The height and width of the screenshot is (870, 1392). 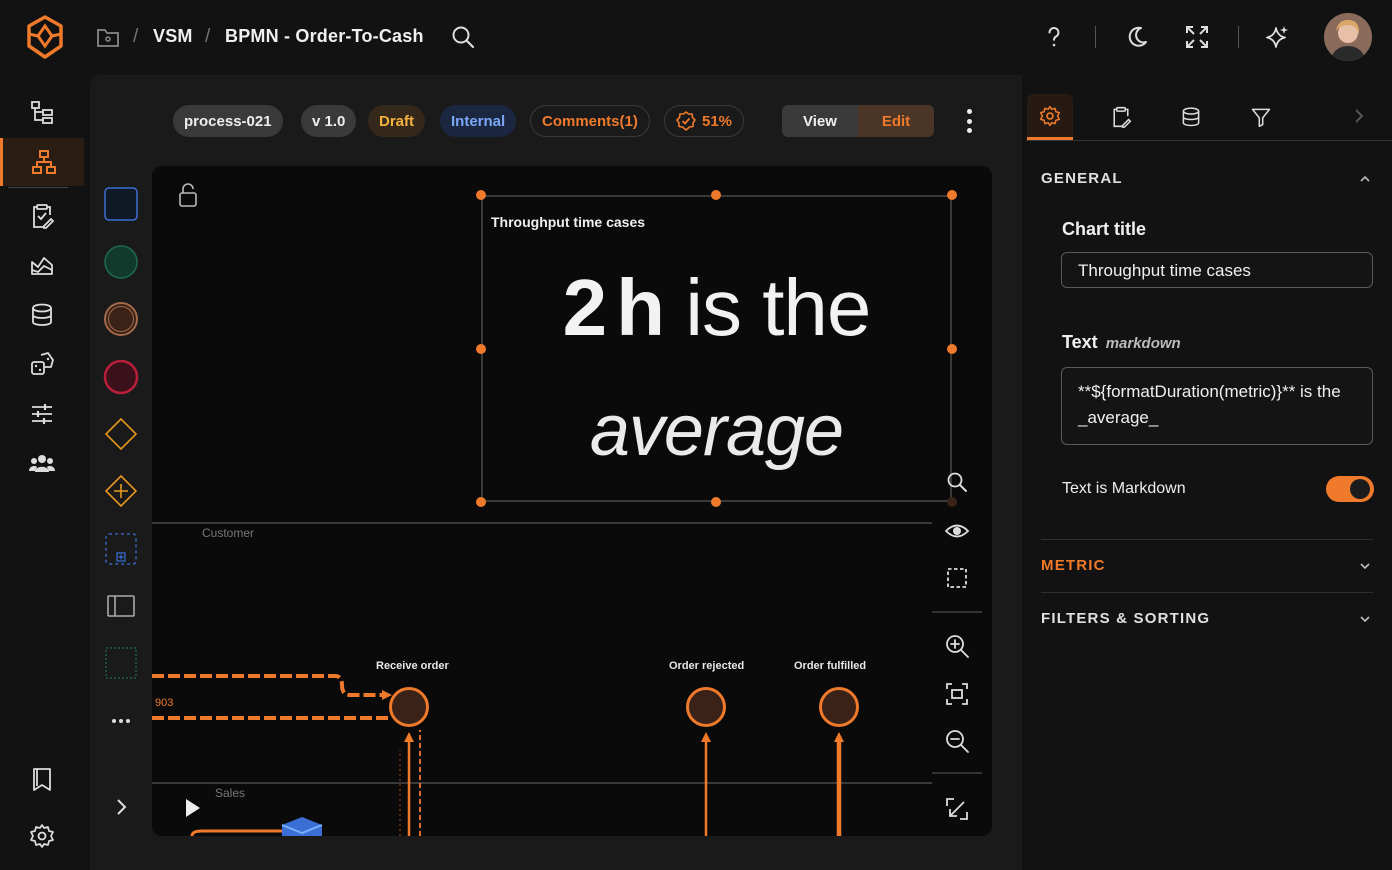 I want to click on sidebar-item-settings, so click(x=42, y=836).